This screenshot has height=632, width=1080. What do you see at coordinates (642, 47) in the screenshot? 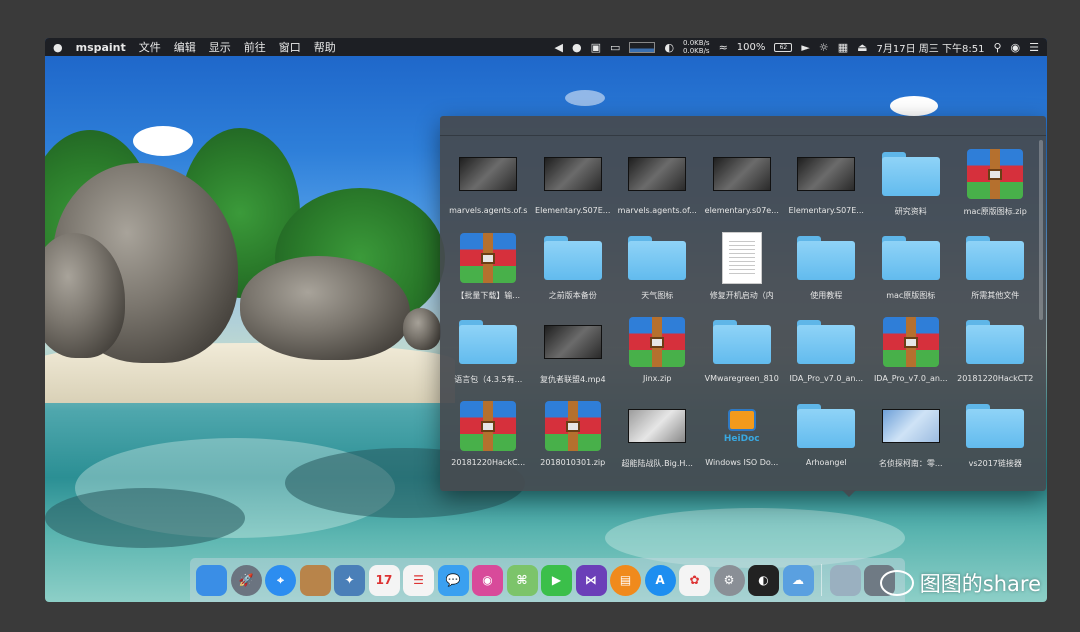
I see `cpu-graph-icon` at bounding box center [642, 47].